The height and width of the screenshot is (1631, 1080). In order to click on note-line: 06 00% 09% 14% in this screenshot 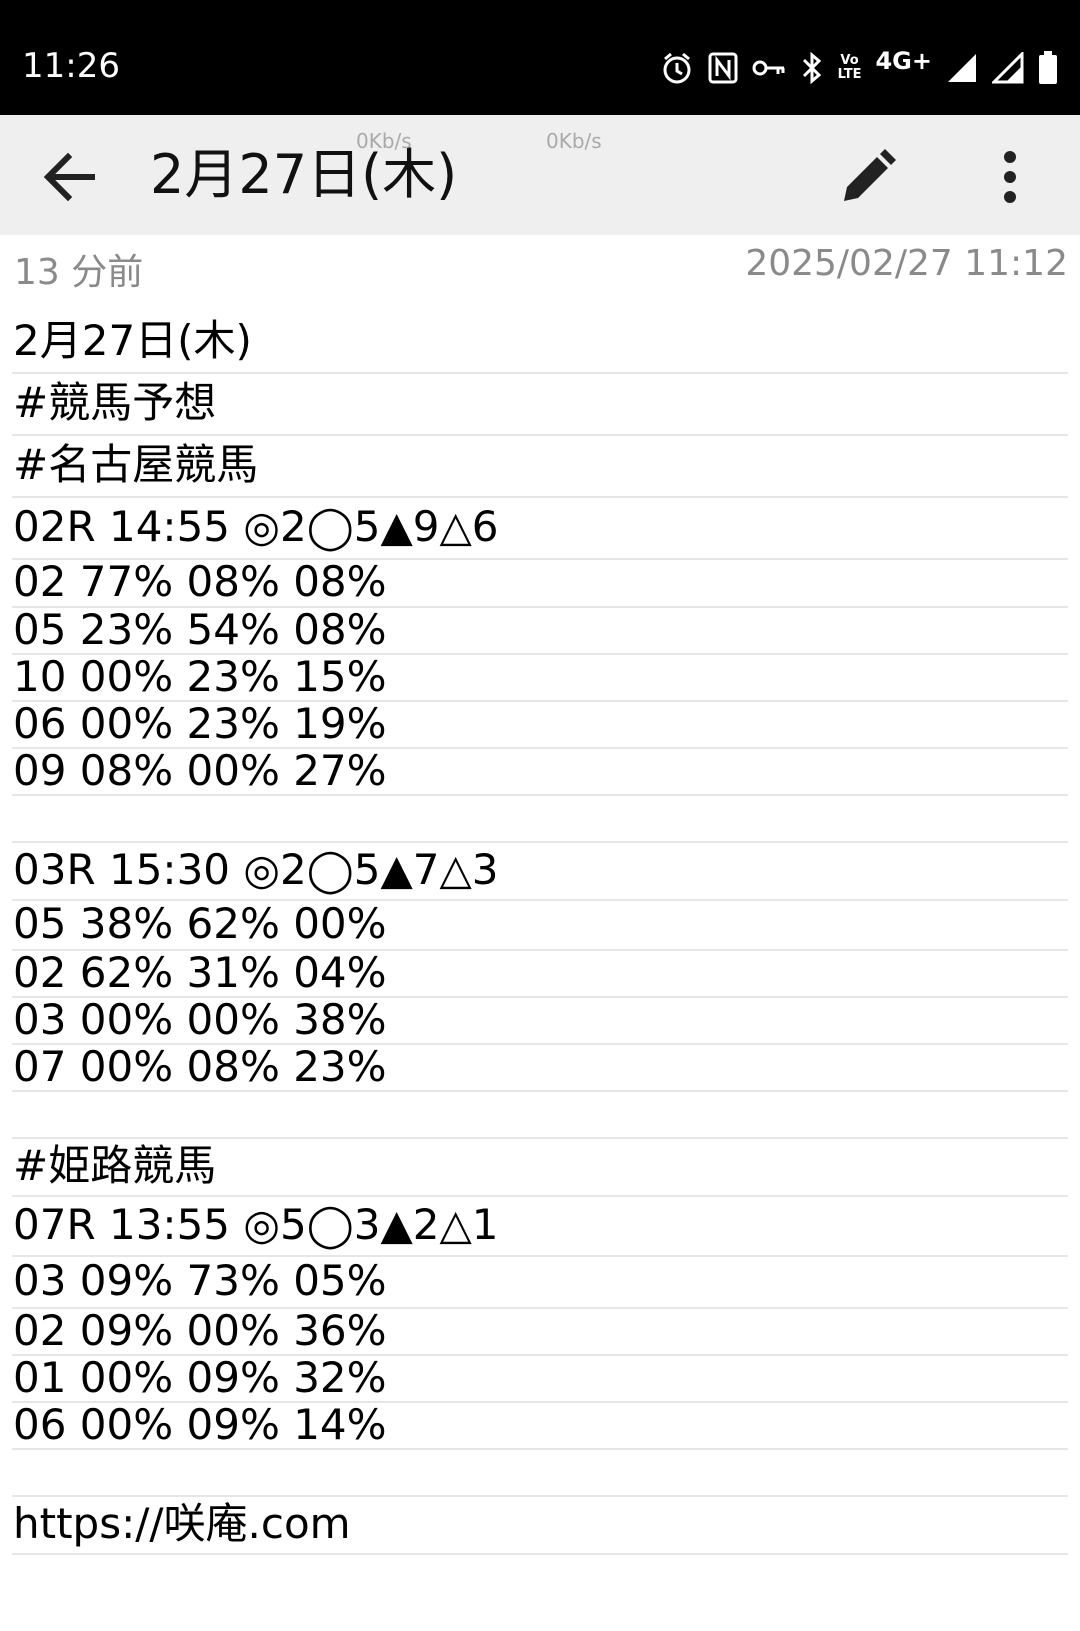, I will do `click(540, 1426)`.